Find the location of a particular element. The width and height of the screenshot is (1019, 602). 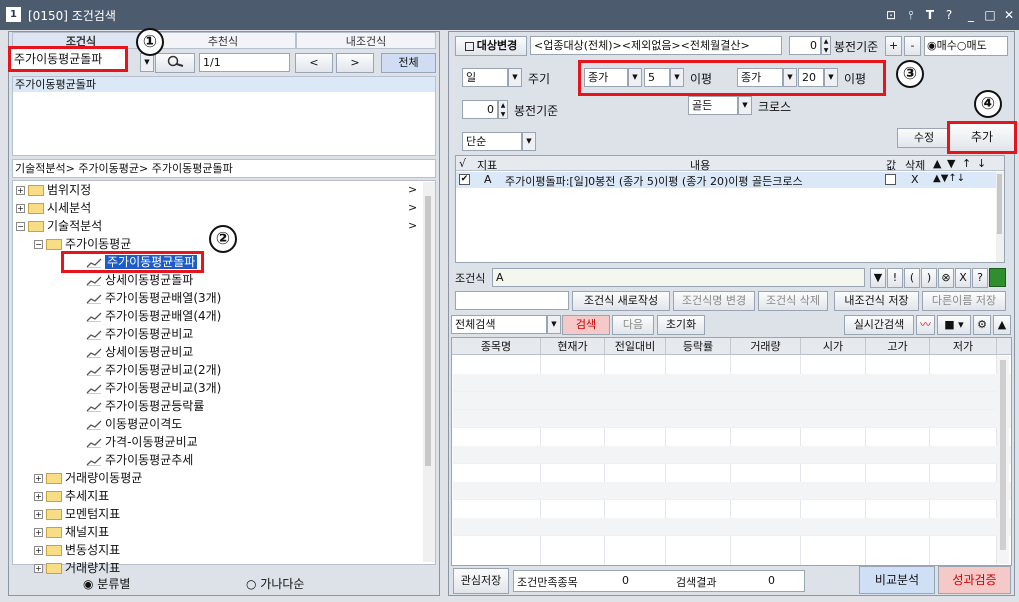

param1-period-arrow: ▼ is located at coordinates (677, 77).